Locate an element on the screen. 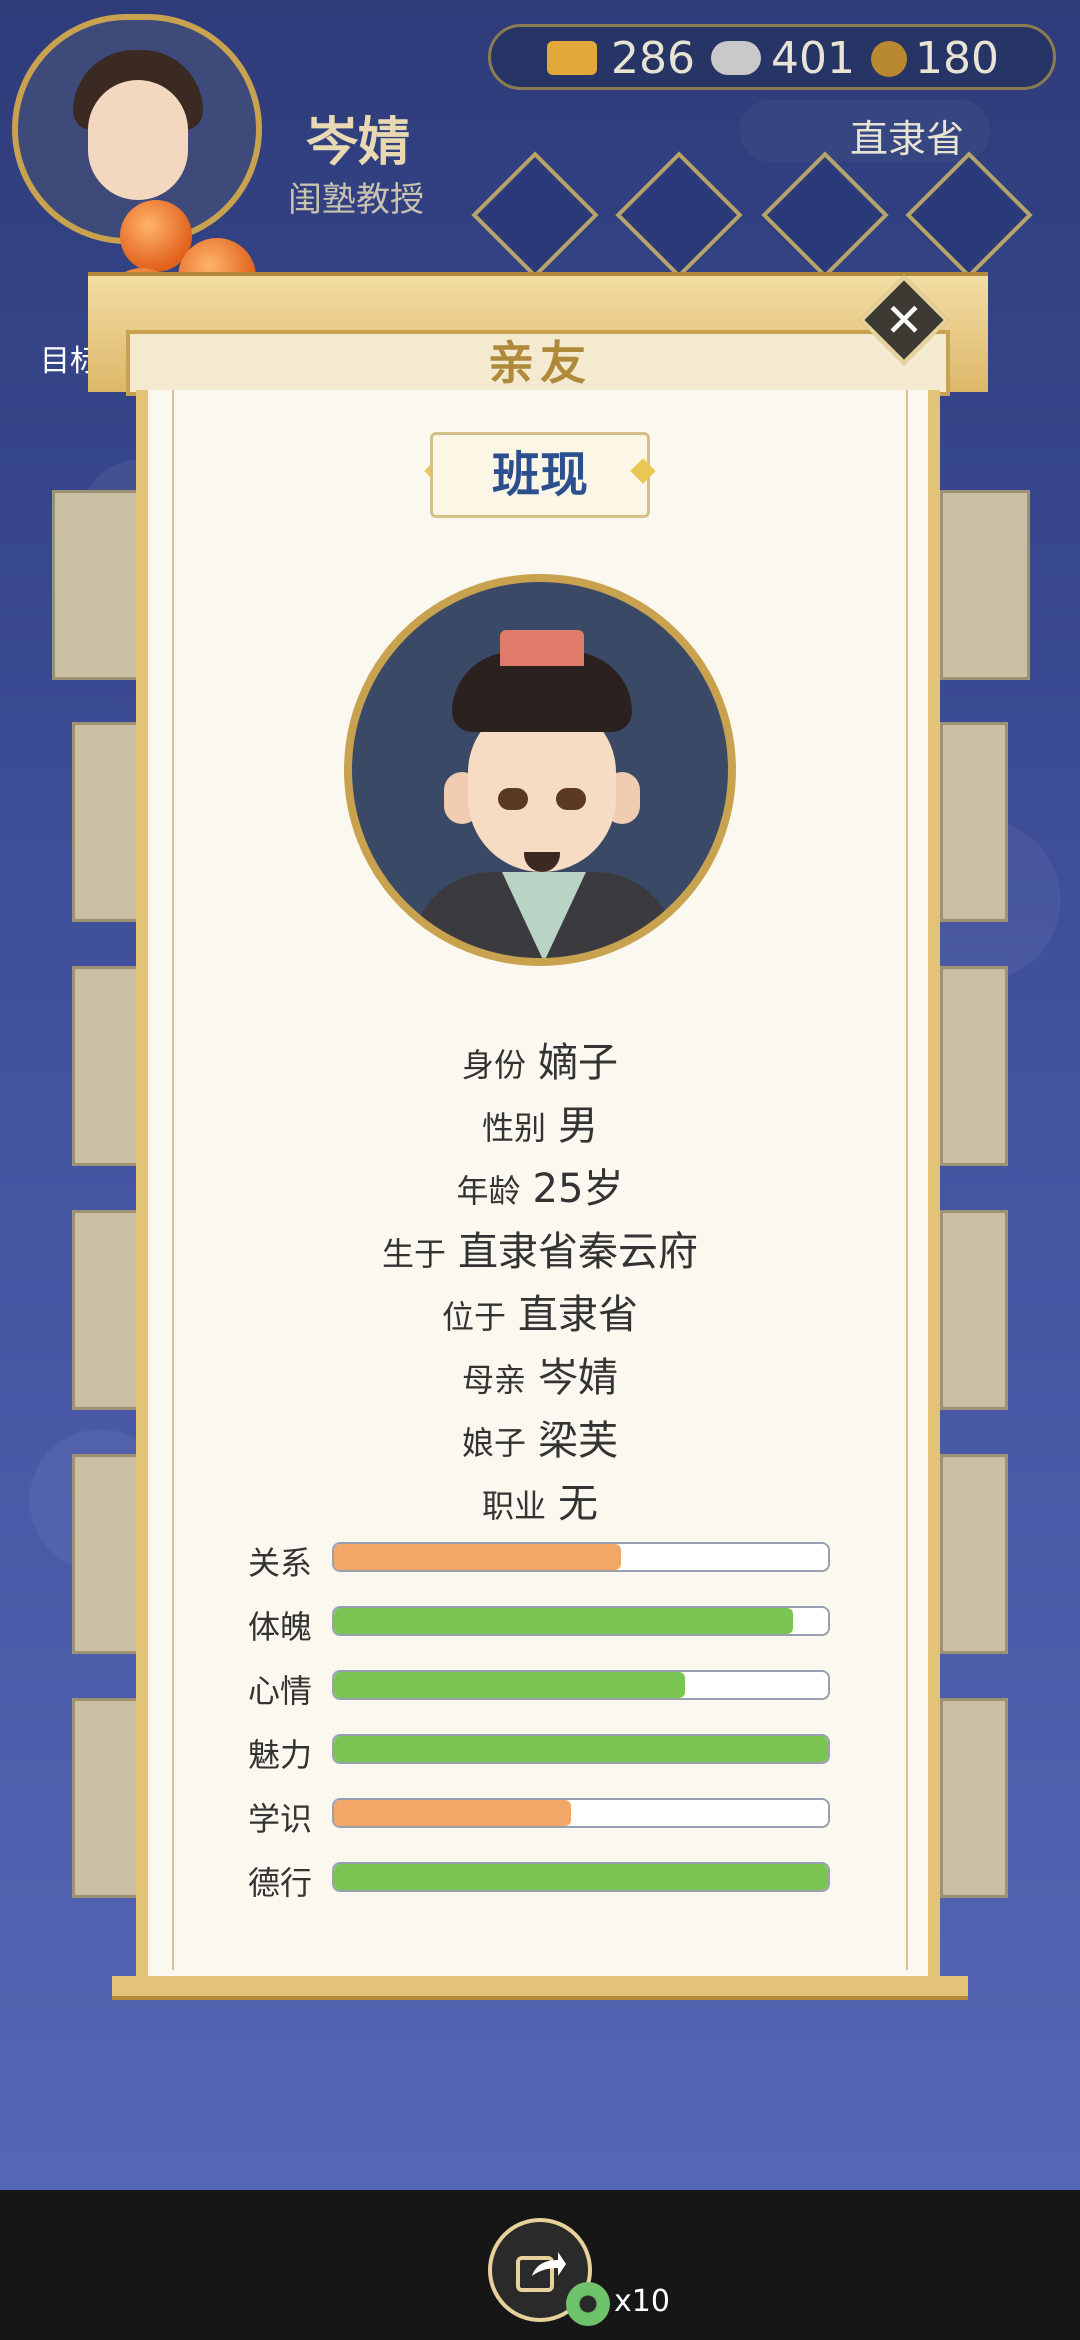  reward-count: x10 is located at coordinates (642, 2301).